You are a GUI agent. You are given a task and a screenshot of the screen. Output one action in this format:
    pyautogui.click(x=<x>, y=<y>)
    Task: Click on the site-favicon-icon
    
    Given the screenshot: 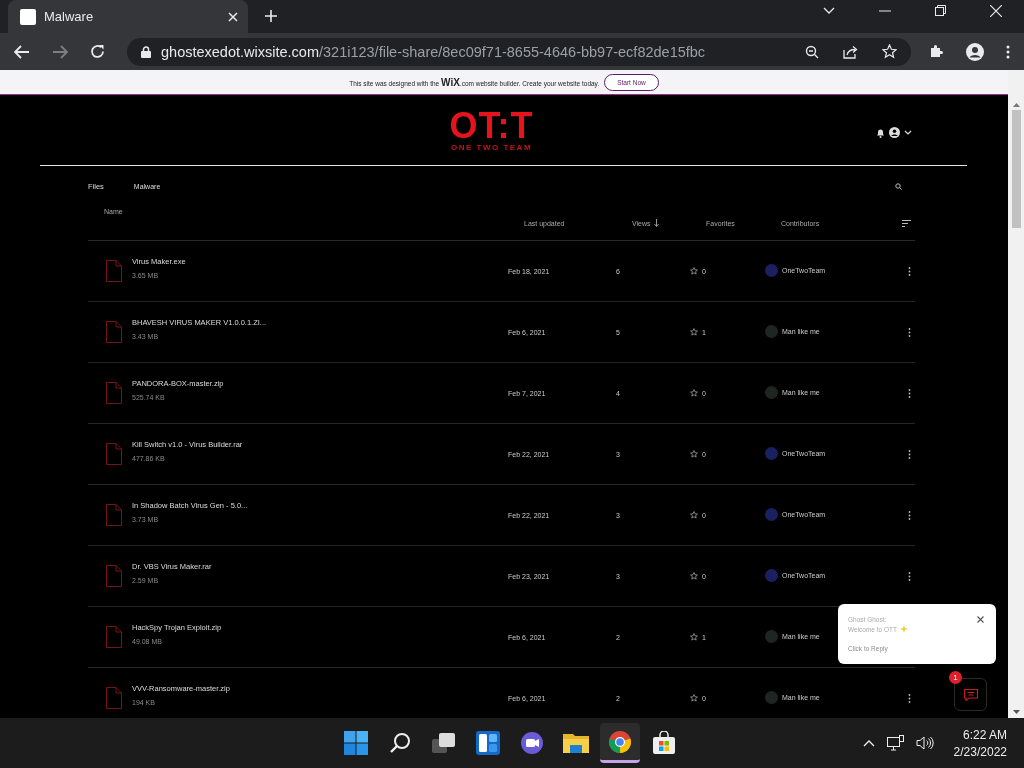 What is the action you would take?
    pyautogui.click(x=28, y=16)
    